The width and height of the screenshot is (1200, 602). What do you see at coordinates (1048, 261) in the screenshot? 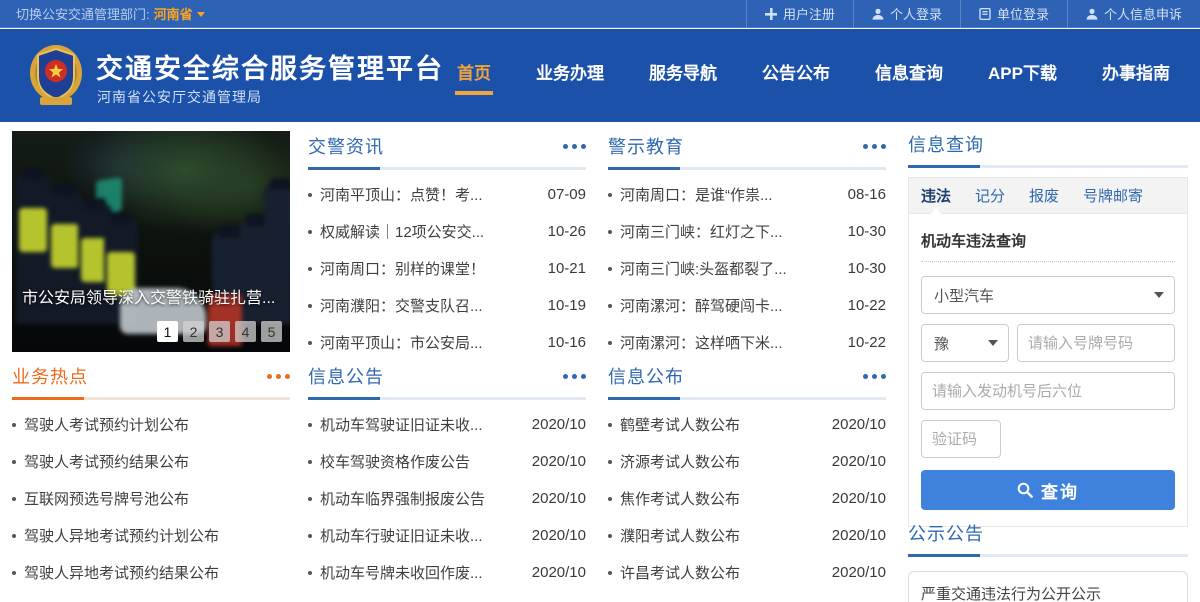
I see `dotted-divider` at bounding box center [1048, 261].